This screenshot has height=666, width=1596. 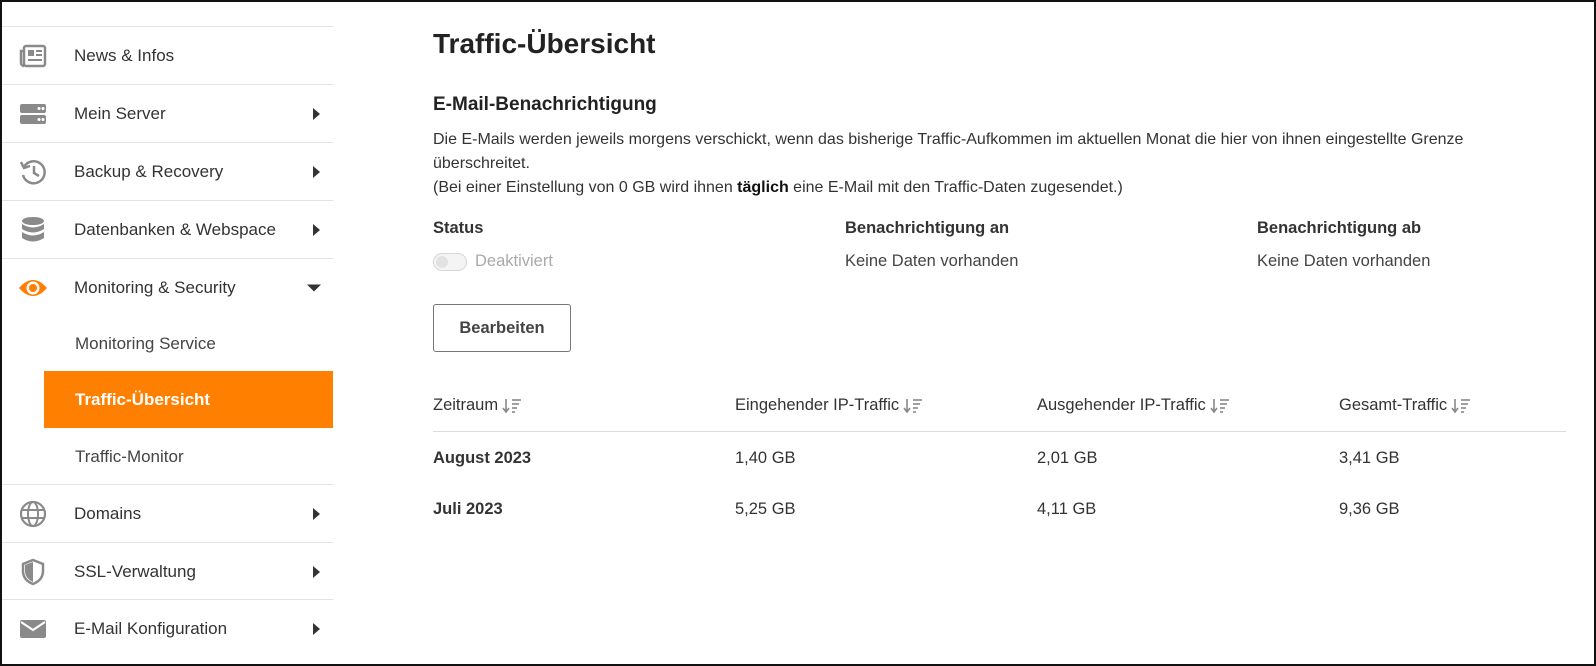 What do you see at coordinates (314, 287) in the screenshot?
I see `chevron-down-icon` at bounding box center [314, 287].